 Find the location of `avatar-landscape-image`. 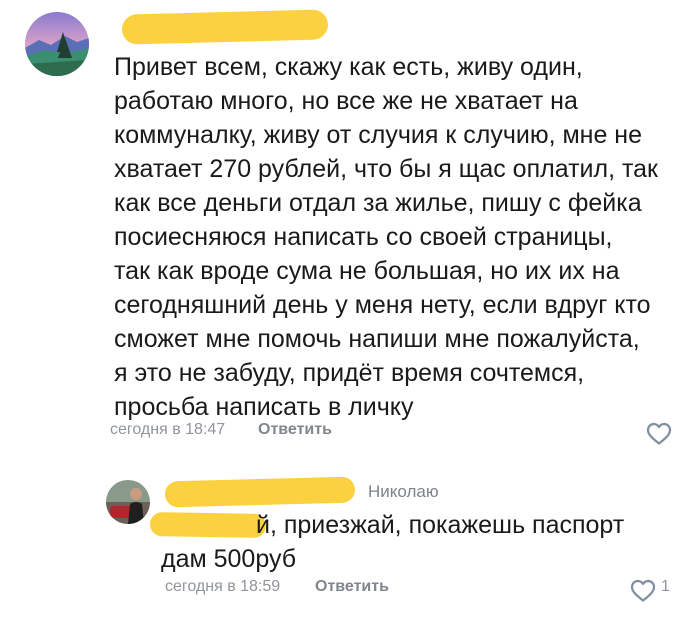

avatar-landscape-image is located at coordinates (57, 44).